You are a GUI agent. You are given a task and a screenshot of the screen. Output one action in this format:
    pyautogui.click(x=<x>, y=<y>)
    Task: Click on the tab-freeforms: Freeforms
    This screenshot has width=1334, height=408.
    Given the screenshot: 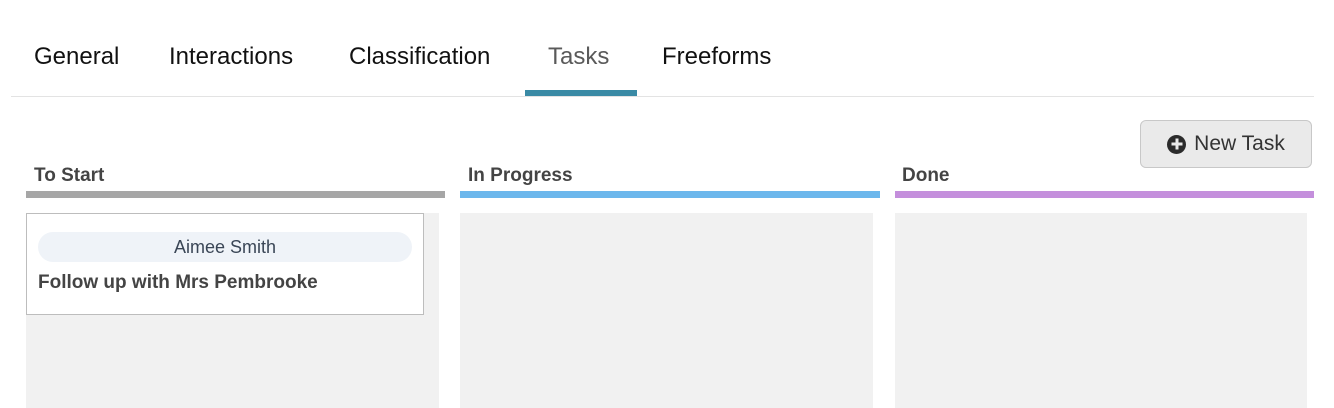 What is the action you would take?
    pyautogui.click(x=716, y=57)
    